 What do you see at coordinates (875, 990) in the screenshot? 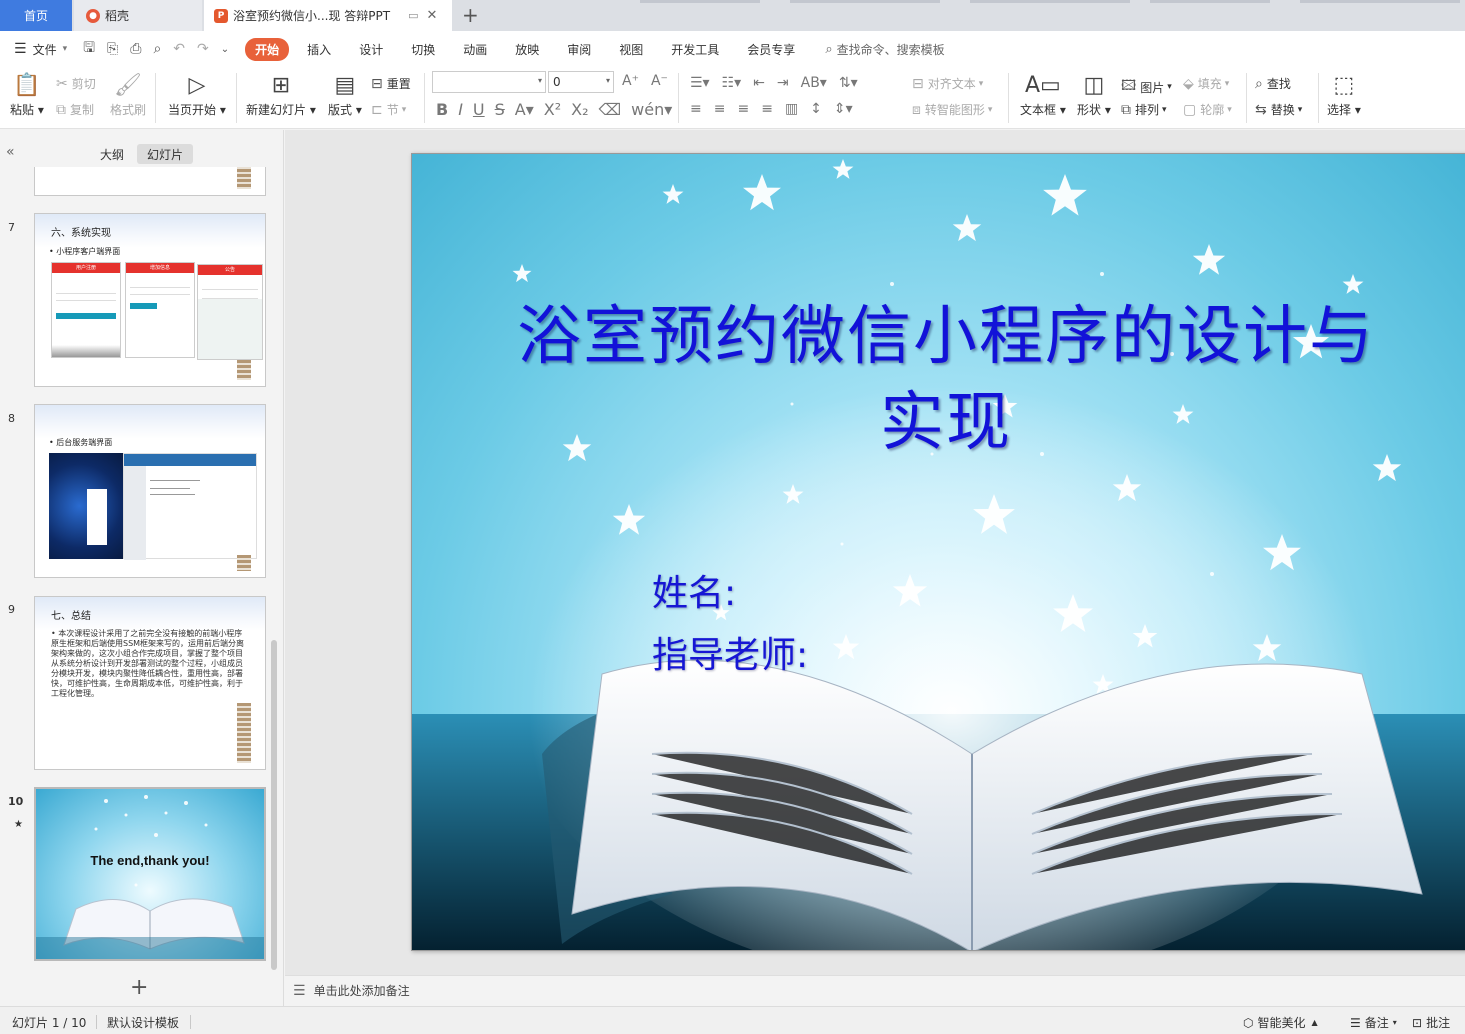
I see `notes-pane: ☰ 单击此处添加备注` at bounding box center [875, 990].